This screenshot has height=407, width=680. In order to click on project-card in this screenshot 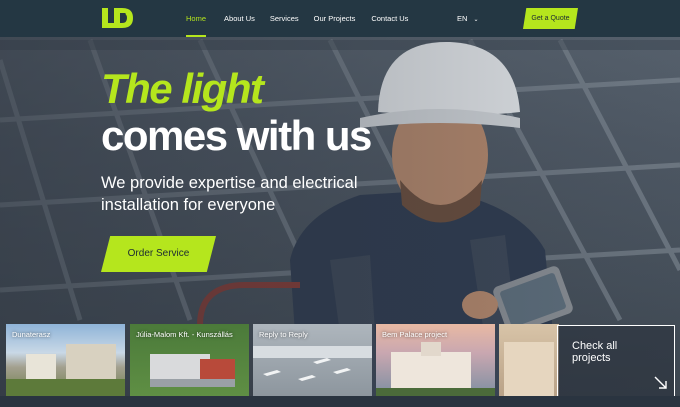, I will do `click(529, 360)`.